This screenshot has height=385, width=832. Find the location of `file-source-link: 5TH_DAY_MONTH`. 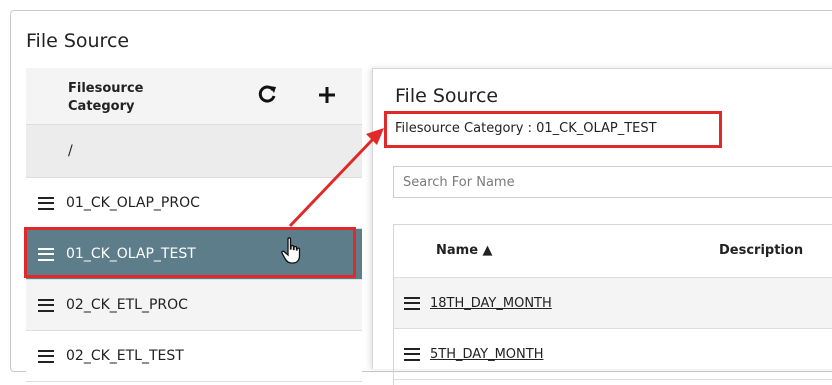

file-source-link: 5TH_DAY_MONTH is located at coordinates (486, 354).